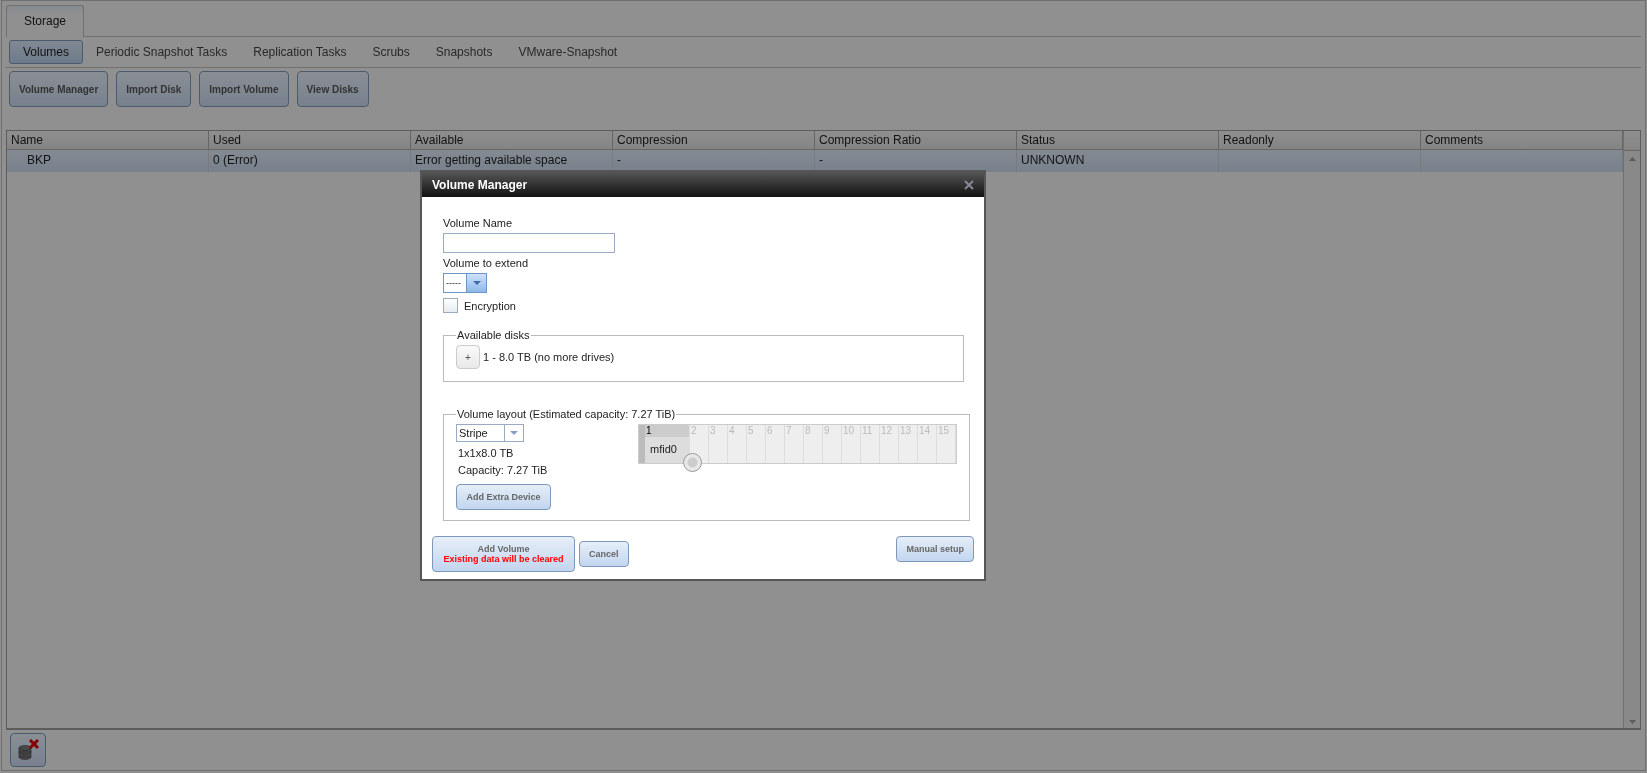 The height and width of the screenshot is (773, 1647). I want to click on add-volume-button: Add Volume Existing data will be cleared, so click(503, 554).